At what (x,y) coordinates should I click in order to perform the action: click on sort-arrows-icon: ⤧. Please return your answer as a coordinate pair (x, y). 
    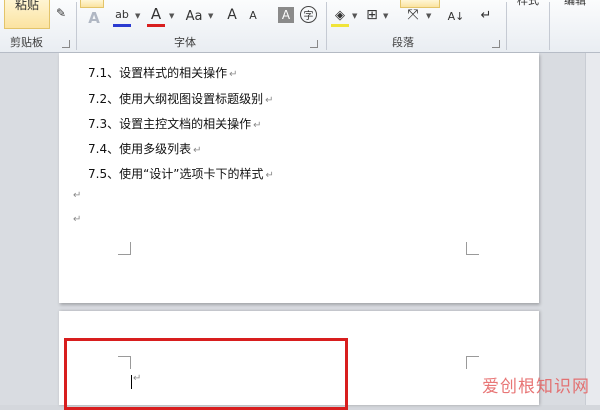
    Looking at the image, I should click on (413, 15).